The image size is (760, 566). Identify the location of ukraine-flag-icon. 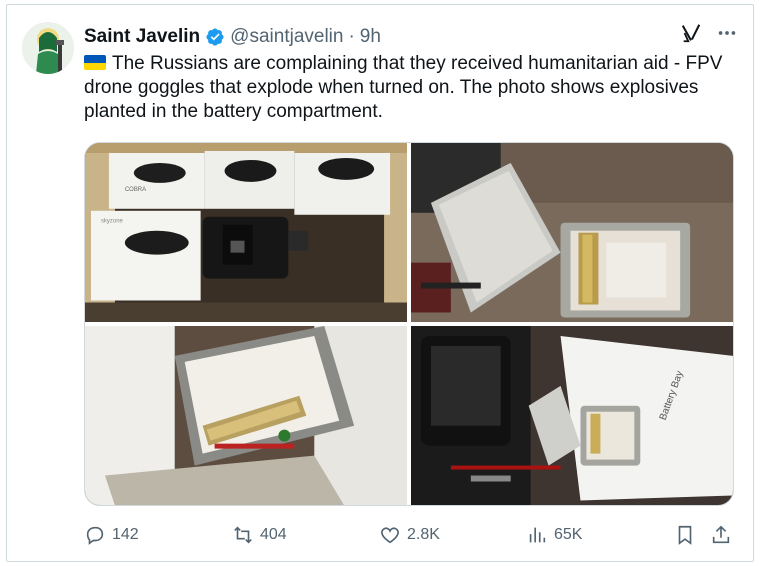
(95, 62).